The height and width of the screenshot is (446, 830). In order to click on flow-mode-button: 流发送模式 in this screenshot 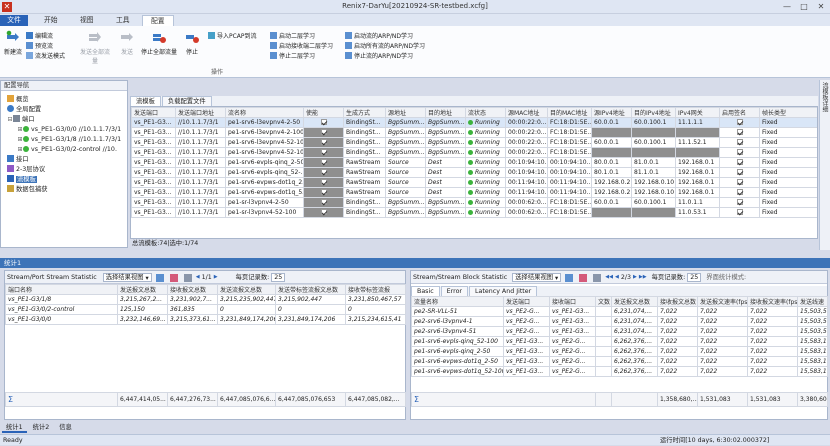, I will do `click(45, 56)`.